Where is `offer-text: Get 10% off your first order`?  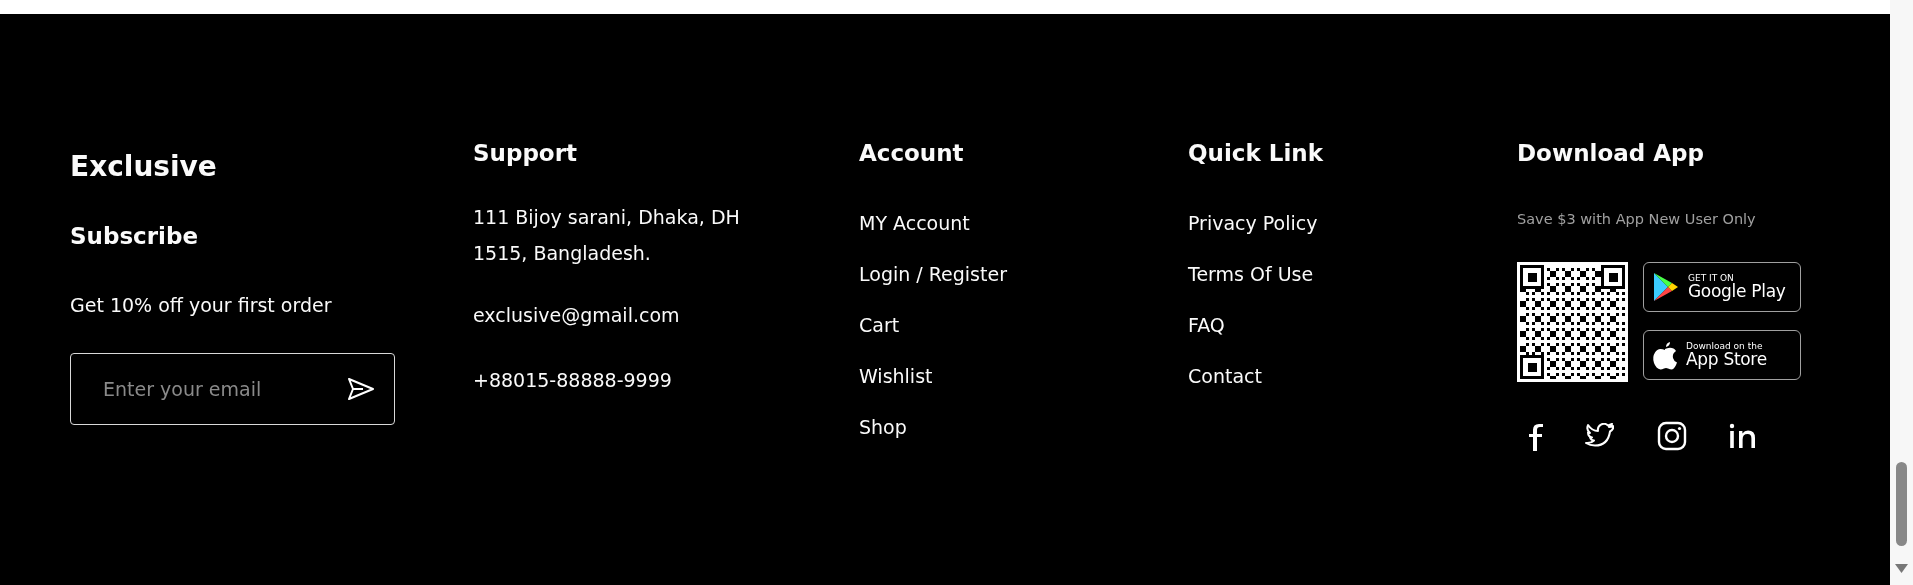 offer-text: Get 10% off your first order is located at coordinates (201, 305).